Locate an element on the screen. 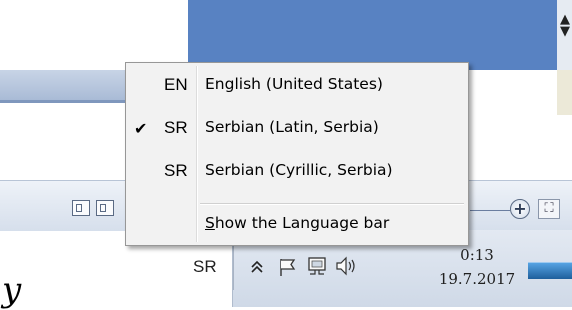 The height and width of the screenshot is (310, 572). language-label: Serbian (Latin, Serbia) is located at coordinates (292, 127).